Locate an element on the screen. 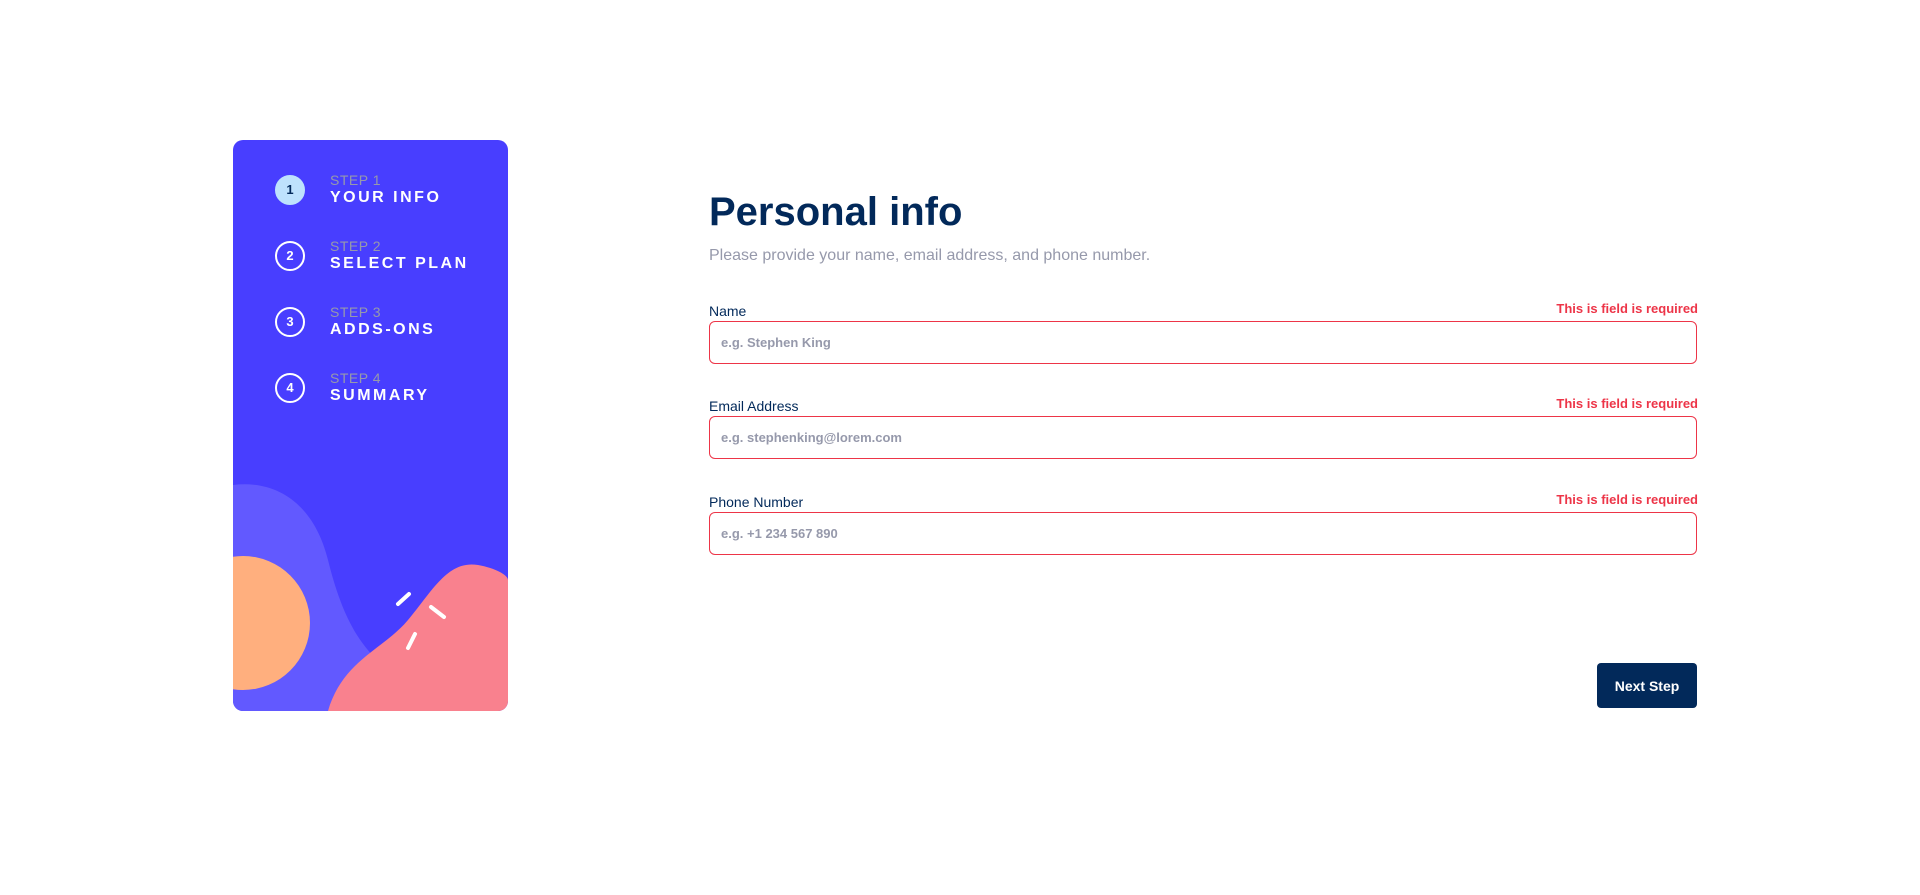 The image size is (1920, 895). phone-input is located at coordinates (1203, 533).